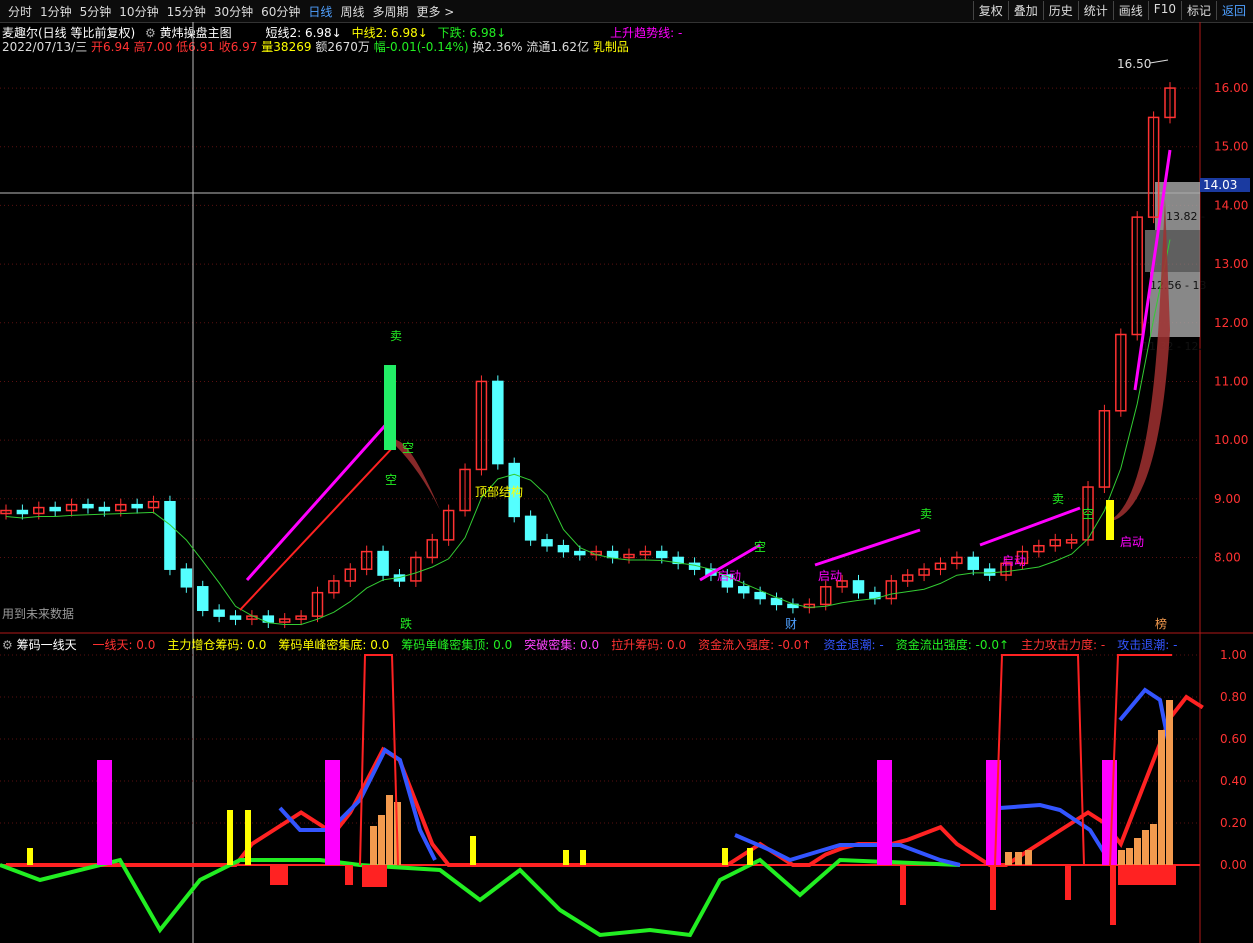 The width and height of the screenshot is (1253, 943). I want to click on toolbar-button-5: F10, so click(1164, 10).